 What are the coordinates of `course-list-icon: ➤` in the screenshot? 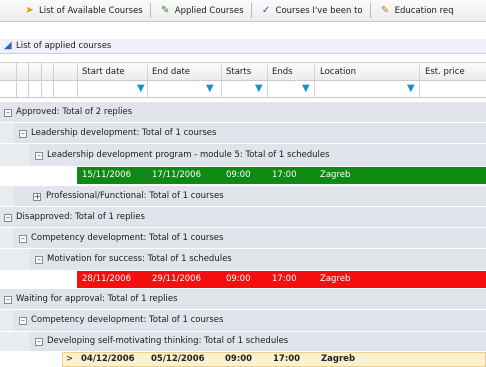 It's located at (29, 10).